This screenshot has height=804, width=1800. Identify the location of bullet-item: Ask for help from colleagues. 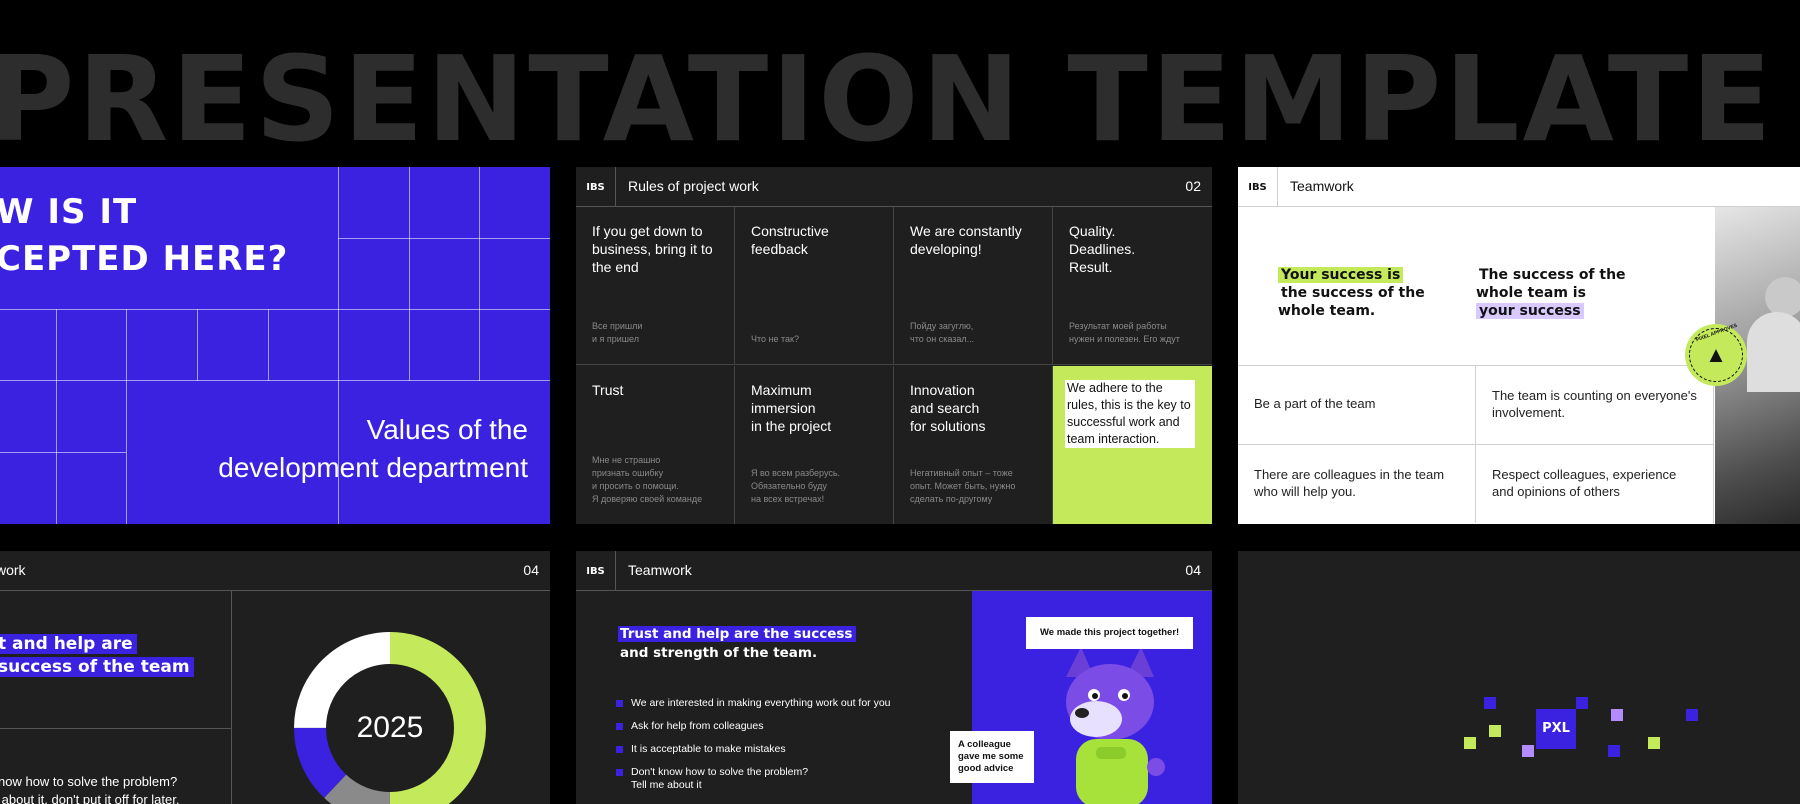
(753, 726).